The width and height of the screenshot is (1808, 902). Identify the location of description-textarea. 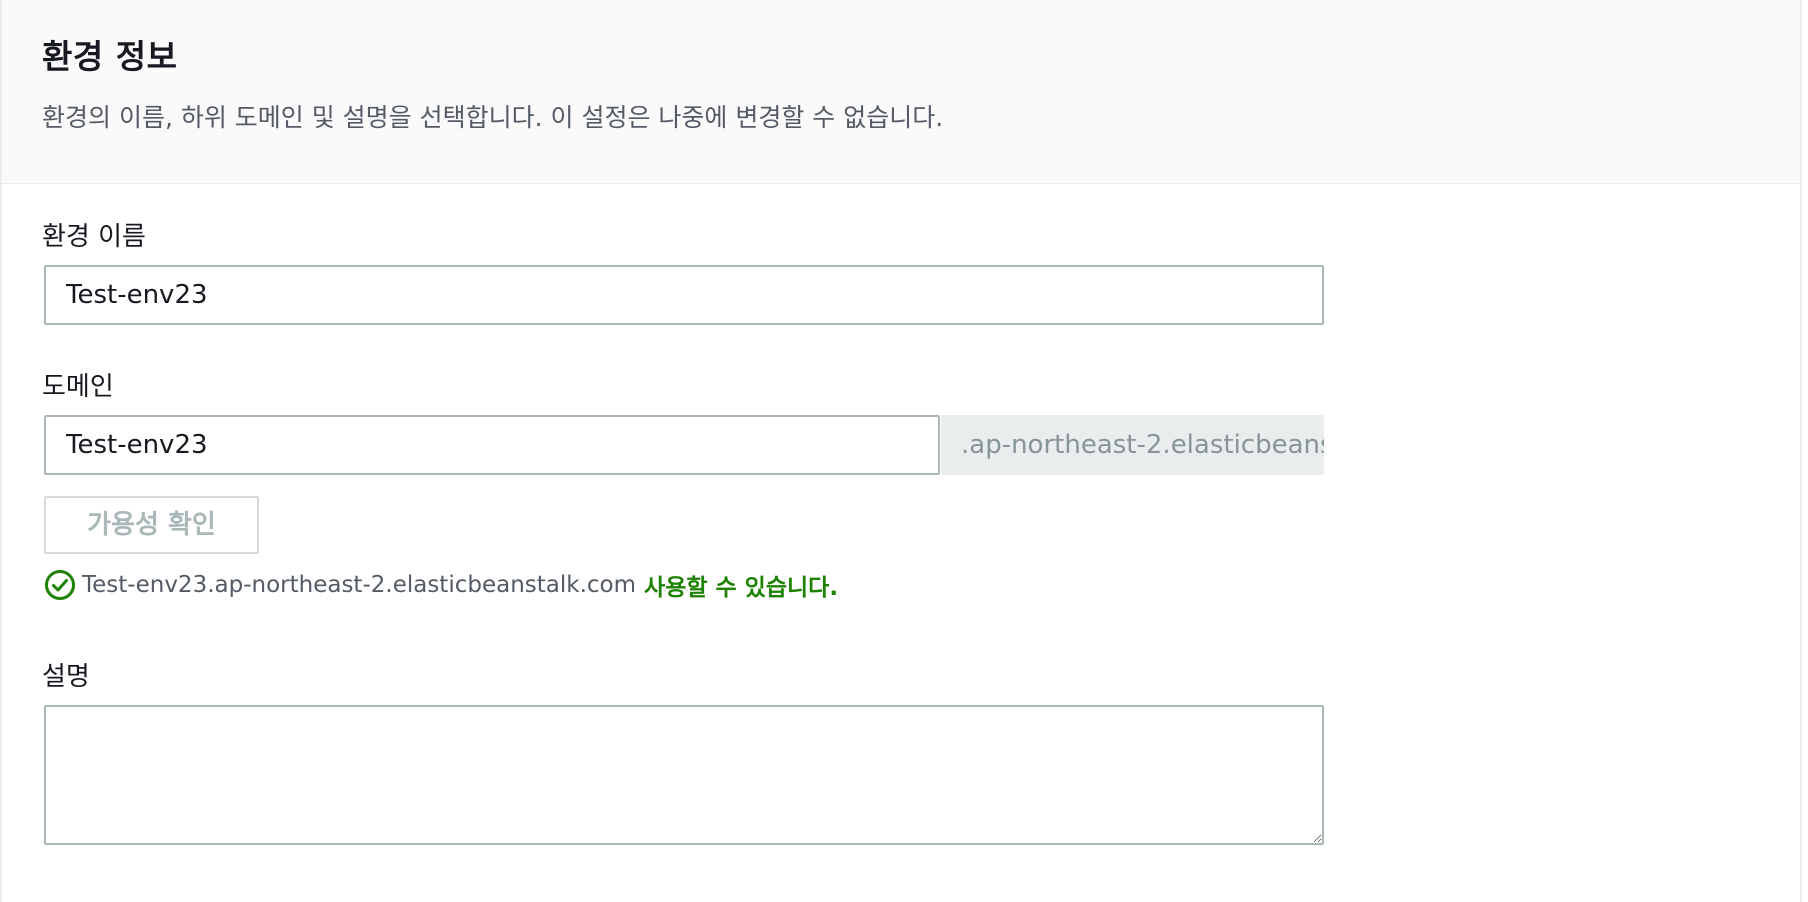
(684, 775).